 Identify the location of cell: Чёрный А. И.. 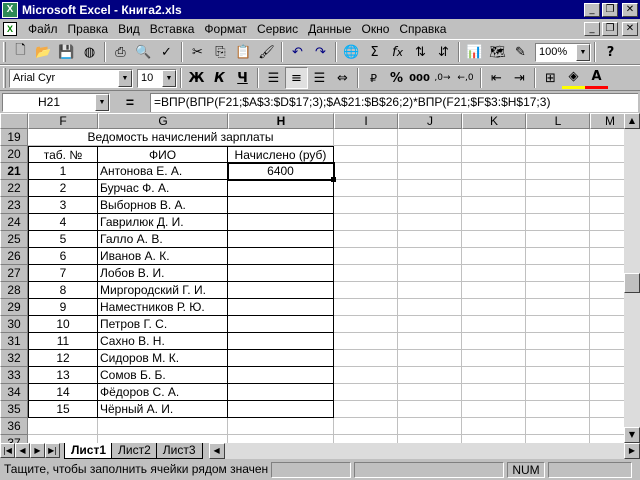
(163, 409).